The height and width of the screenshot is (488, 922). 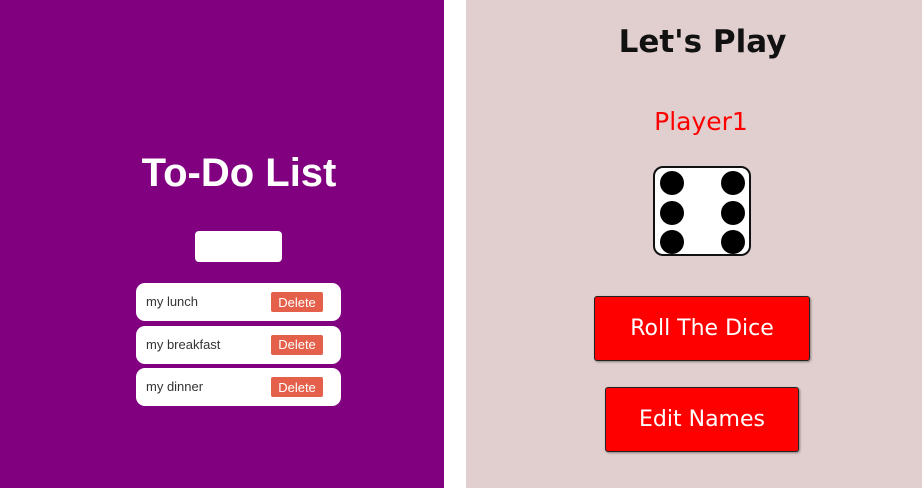 I want to click on roll-dice-button: Roll The Dice, so click(x=702, y=328).